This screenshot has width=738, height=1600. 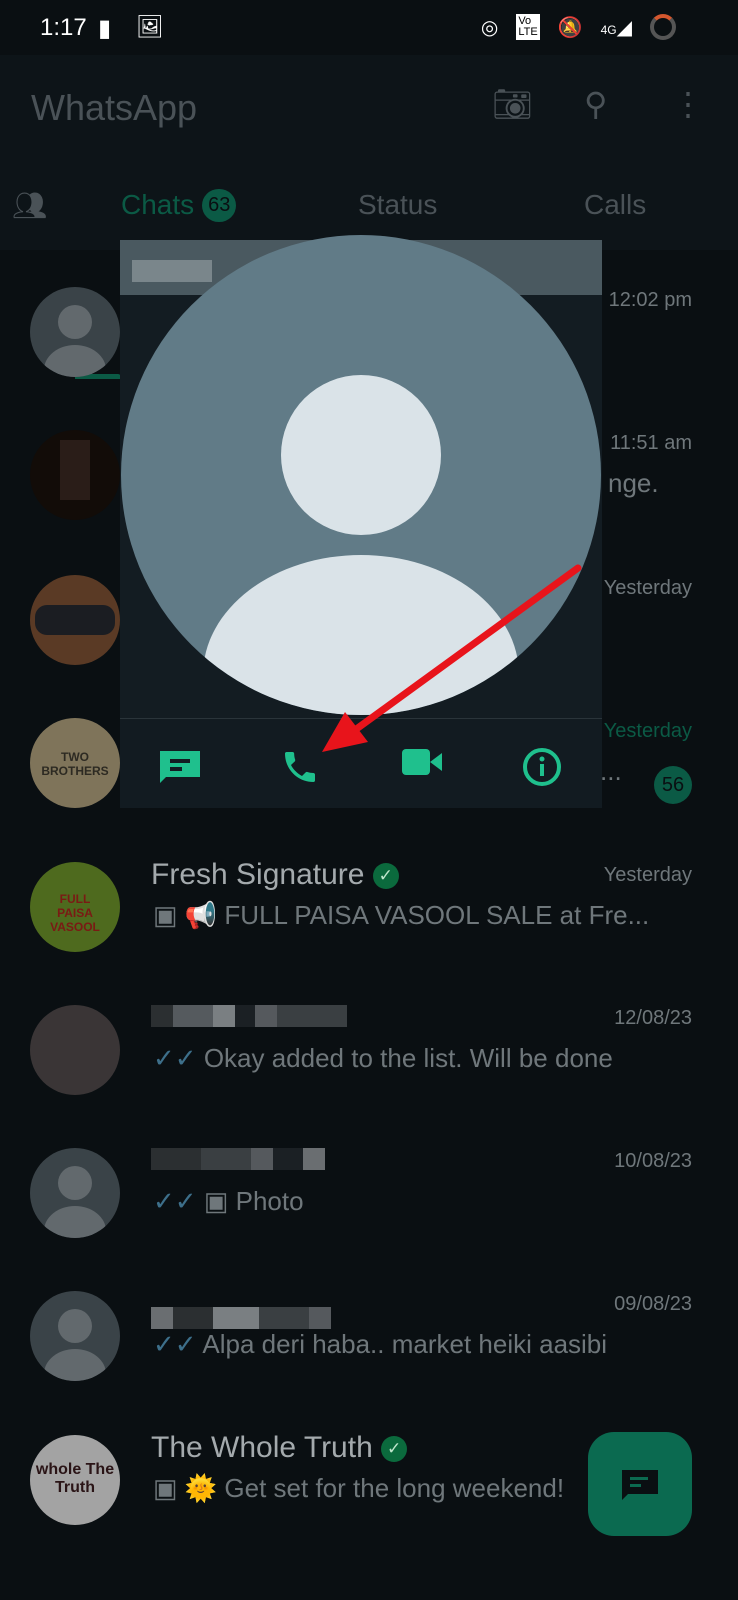 I want to click on new-chat-icon, so click(x=640, y=1485).